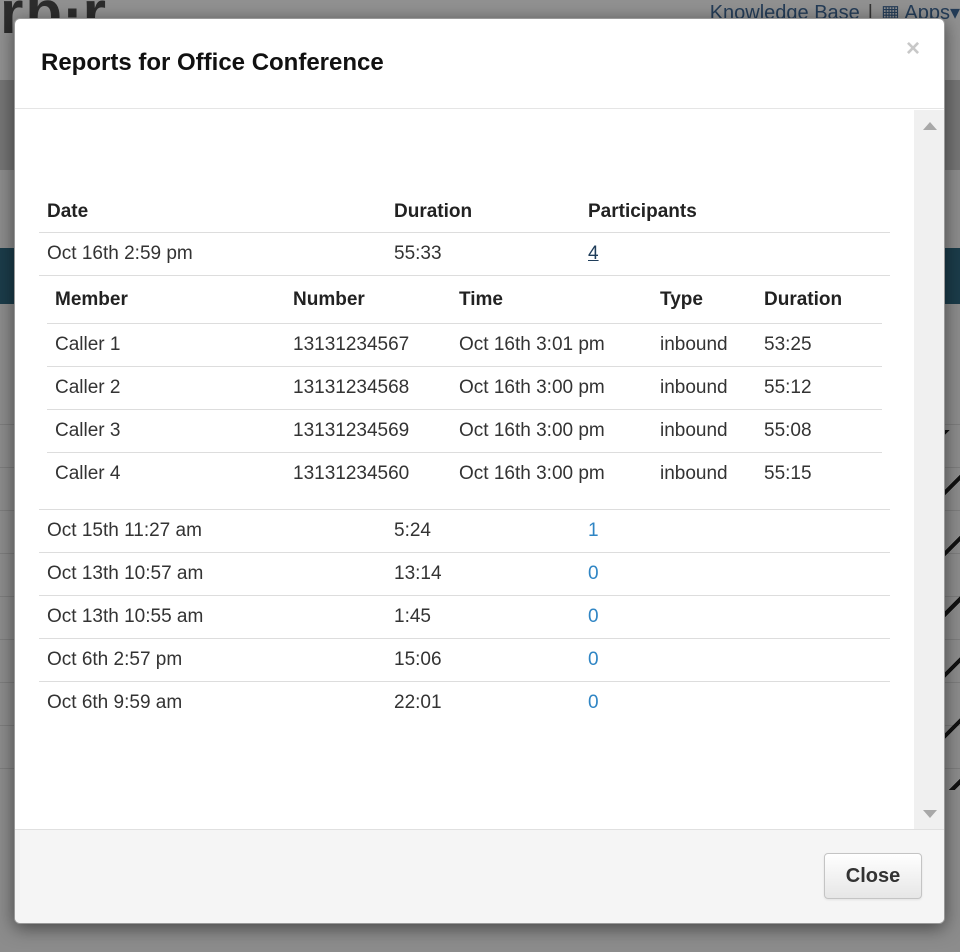  What do you see at coordinates (124, 530) in the screenshot?
I see `report-date: Oct 15th 11:27 am` at bounding box center [124, 530].